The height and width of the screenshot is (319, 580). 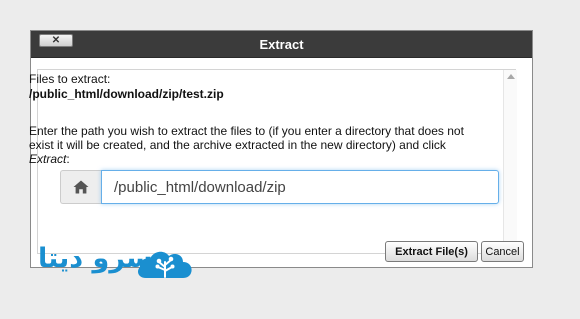 I want to click on path-input-group, so click(x=279, y=187).